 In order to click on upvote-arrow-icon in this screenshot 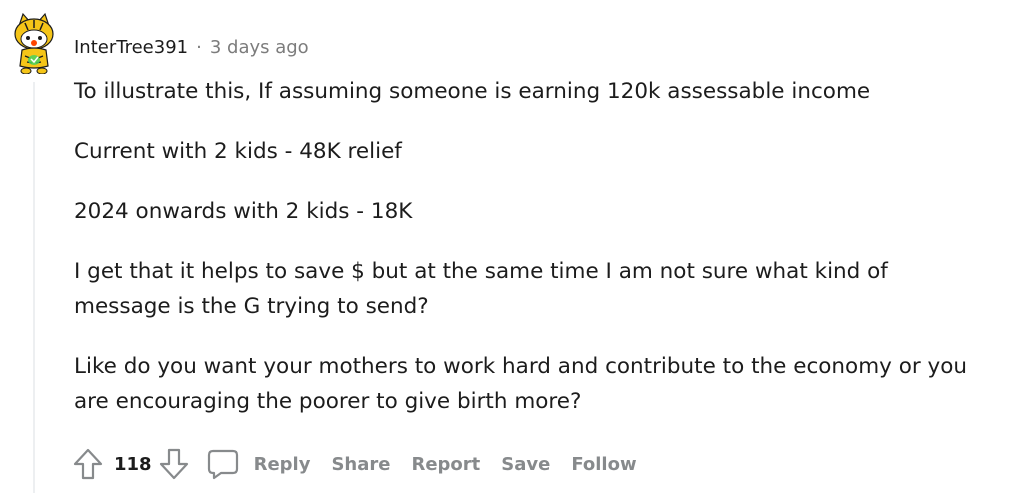, I will do `click(88, 464)`.